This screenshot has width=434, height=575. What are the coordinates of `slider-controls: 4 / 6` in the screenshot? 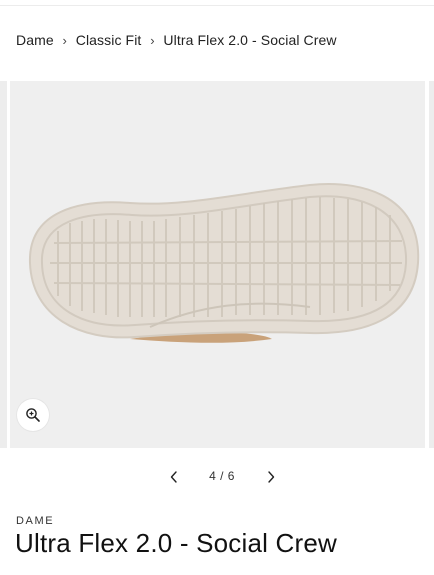 It's located at (217, 476).